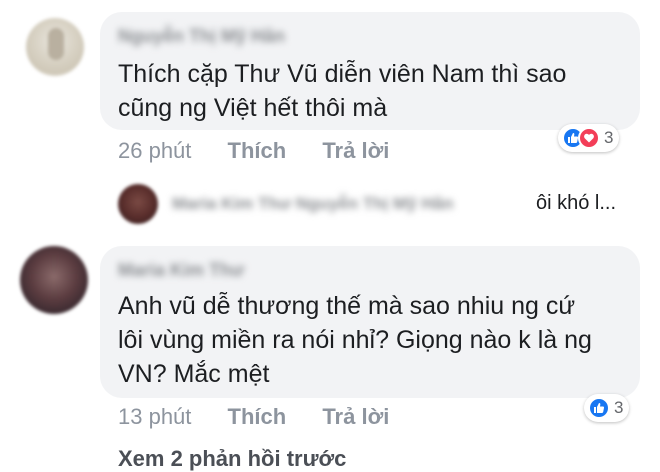 Image resolution: width=660 pixels, height=472 pixels. Describe the element at coordinates (313, 204) in the screenshot. I see `reply-author: Maria Kim Thư Nguyễn Thị Mỹ Hân` at that location.